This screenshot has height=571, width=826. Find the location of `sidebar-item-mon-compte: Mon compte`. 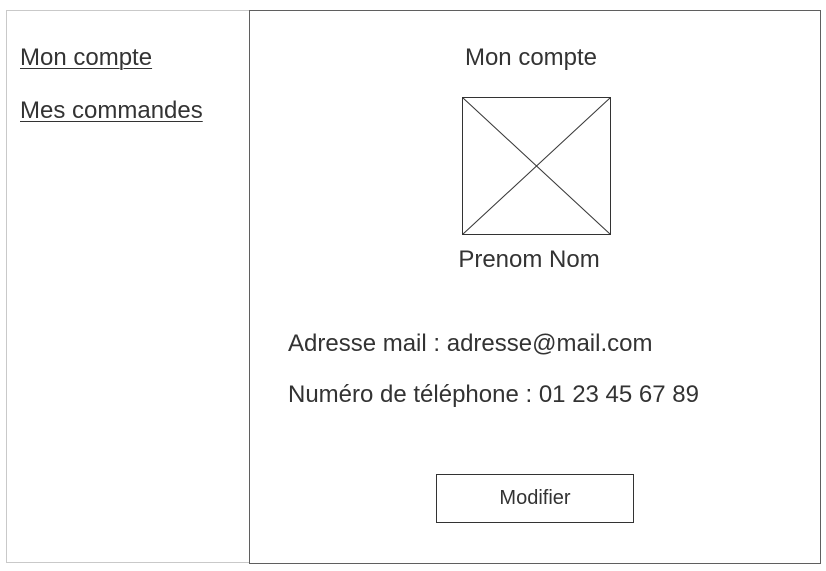

sidebar-item-mon-compte: Mon compte is located at coordinates (86, 58).